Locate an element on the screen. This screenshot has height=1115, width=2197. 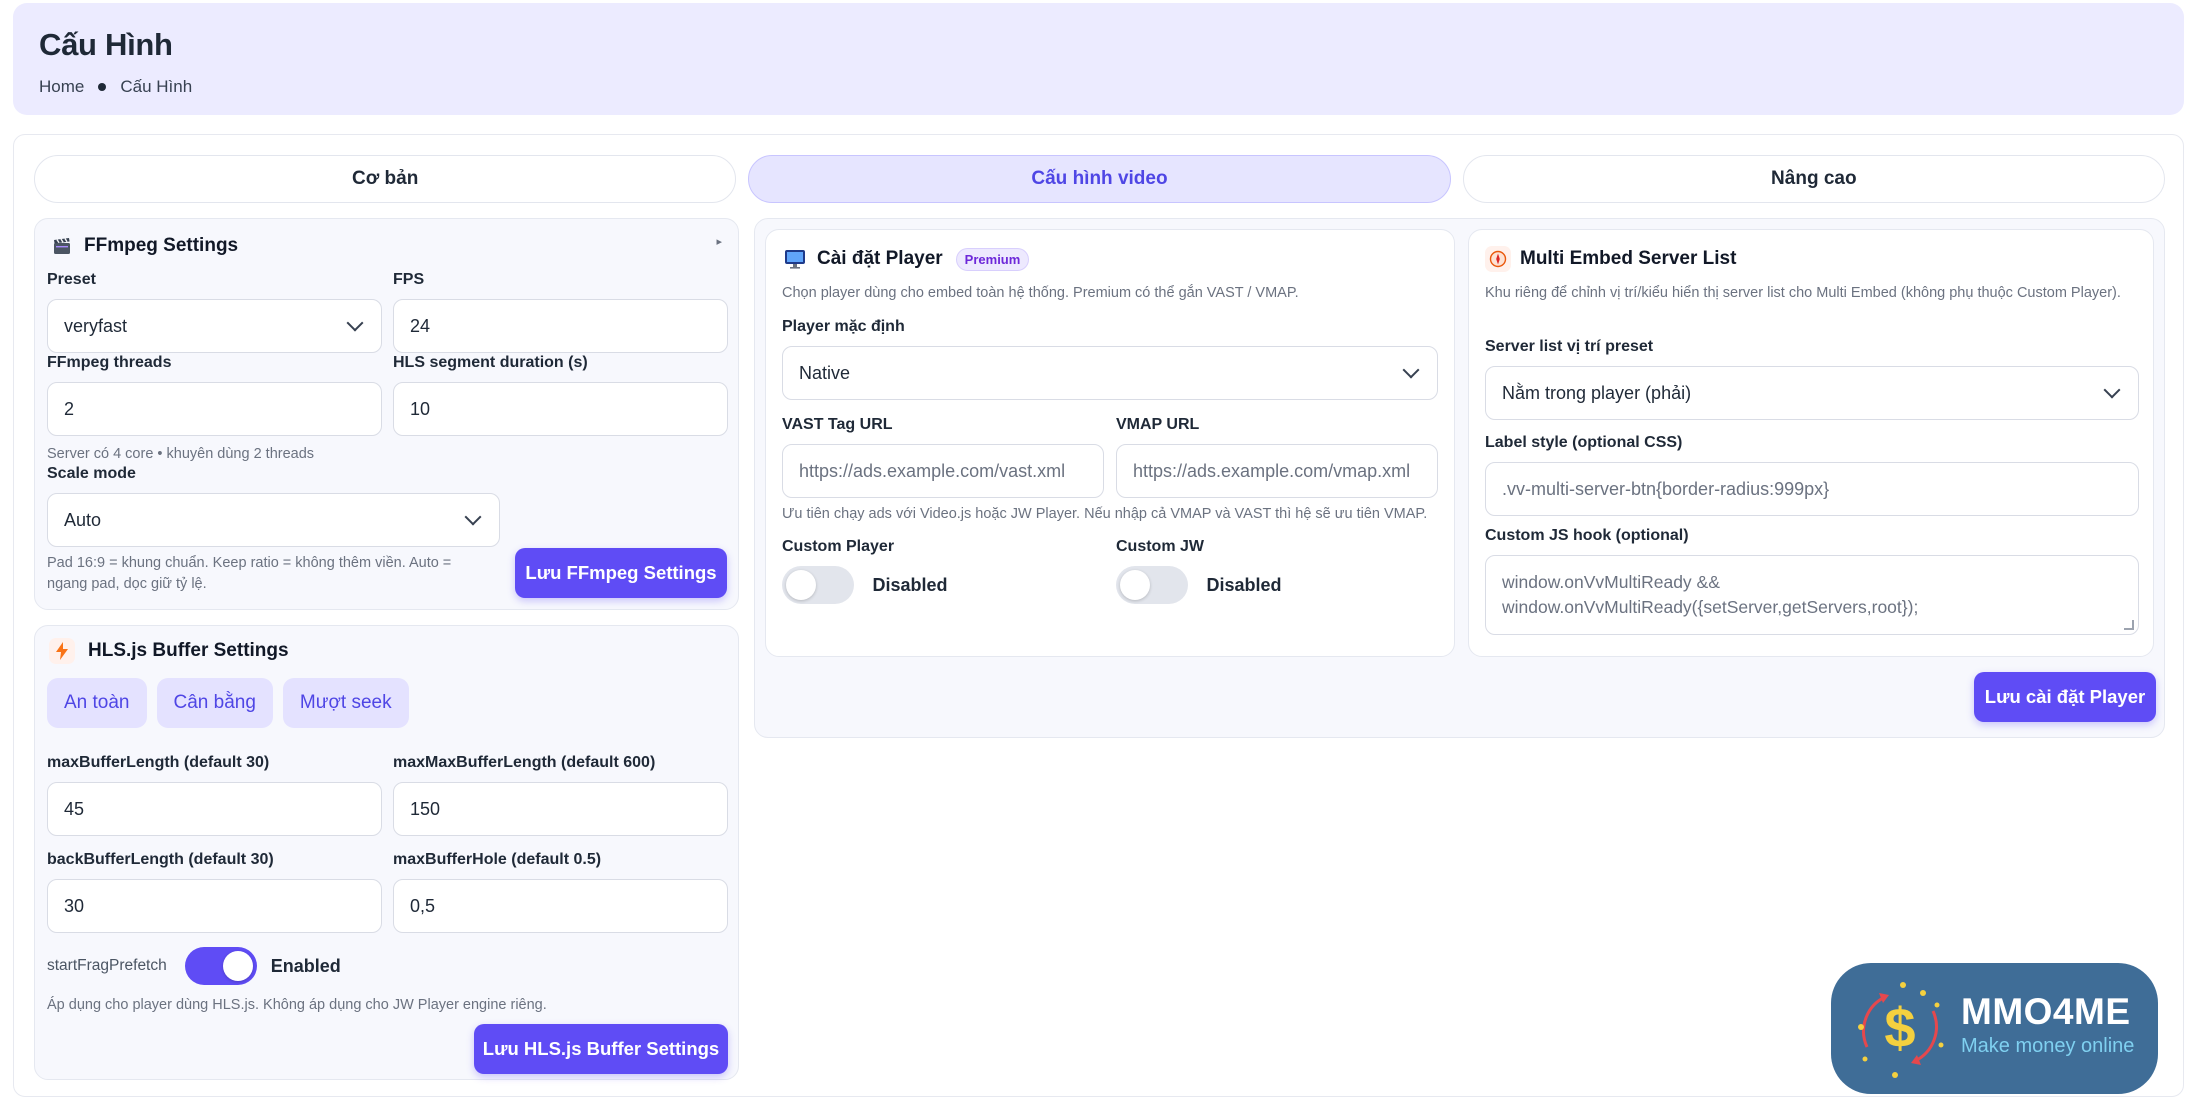
tab-nang-cao: Nâng cao is located at coordinates (1813, 179).